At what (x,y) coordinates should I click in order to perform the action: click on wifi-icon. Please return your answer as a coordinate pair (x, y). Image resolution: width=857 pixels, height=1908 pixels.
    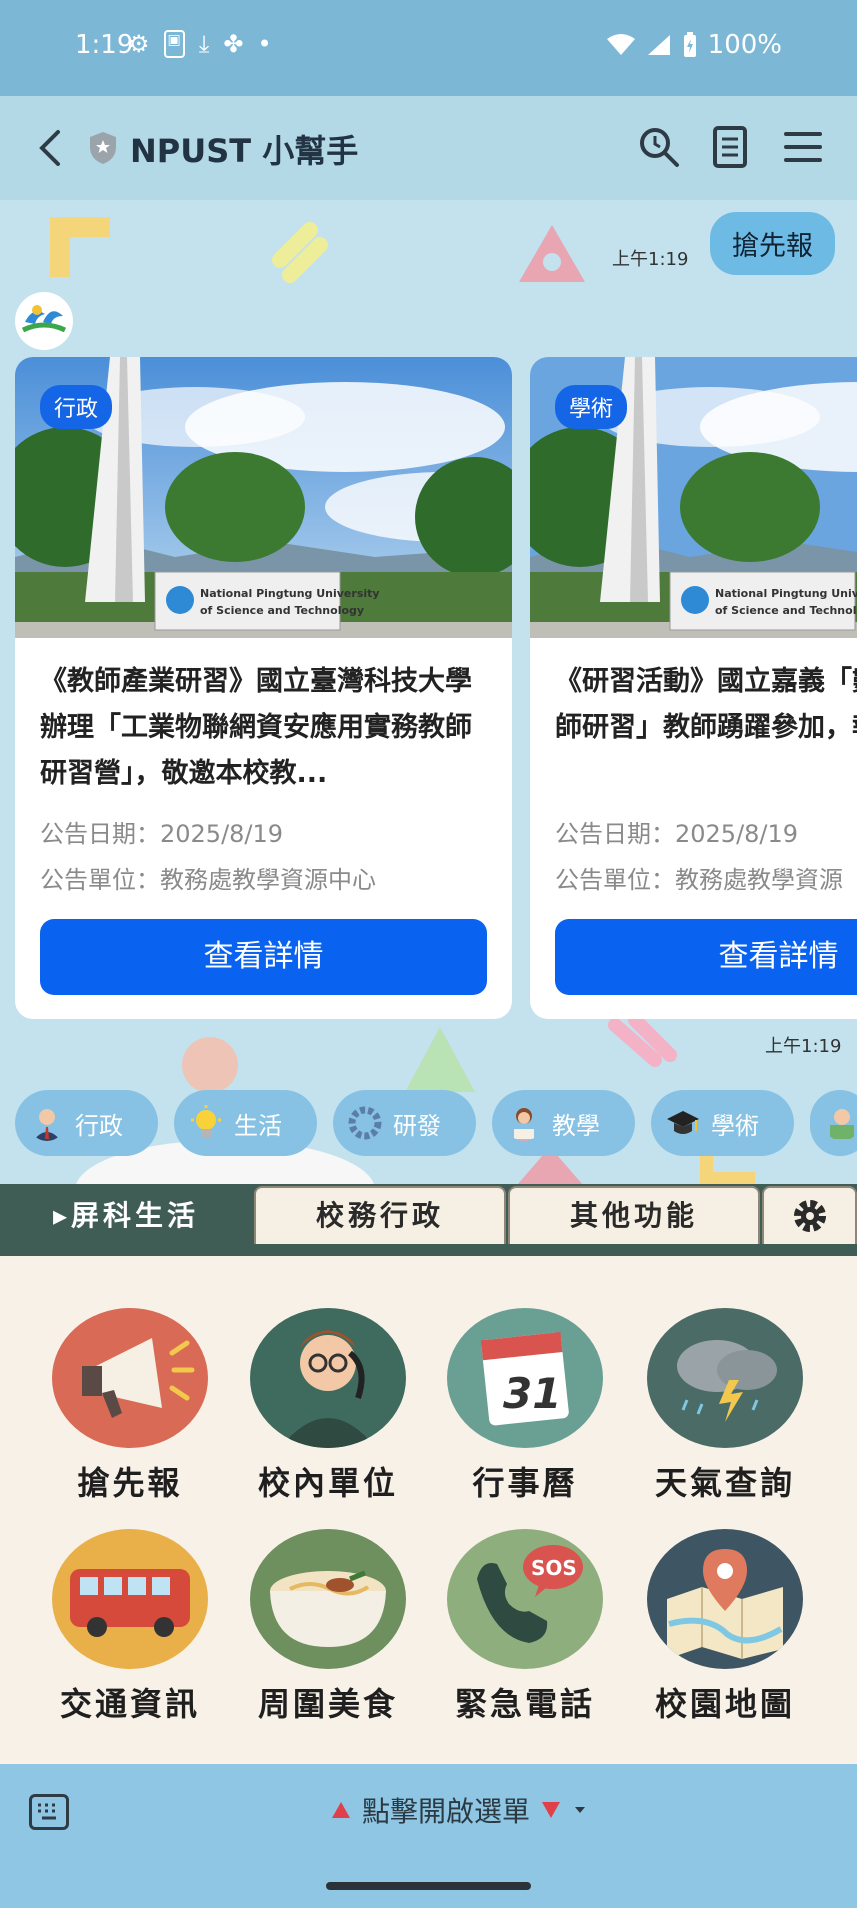
    Looking at the image, I should click on (620, 44).